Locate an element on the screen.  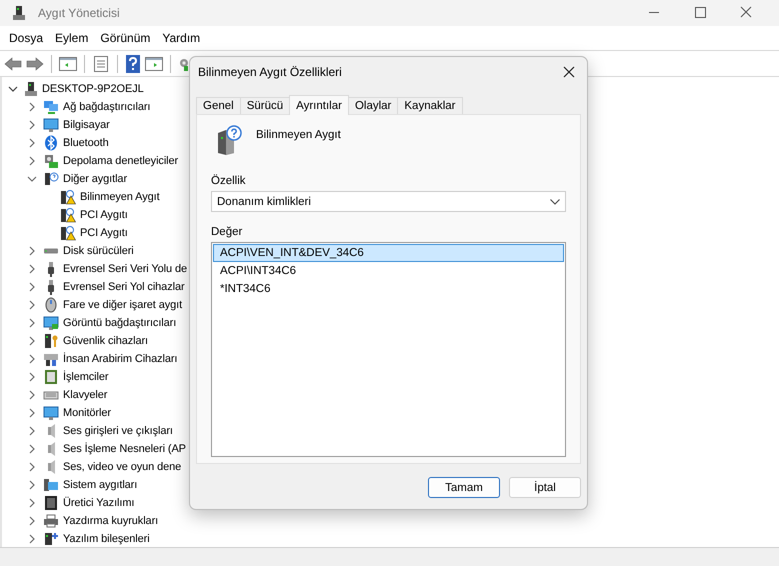
display-icon is located at coordinates (51, 323).